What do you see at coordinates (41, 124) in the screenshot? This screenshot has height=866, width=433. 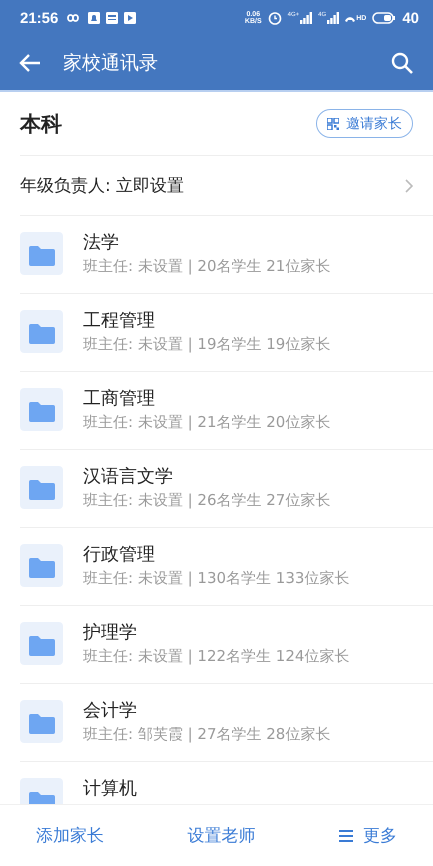 I see `section-title: 本科` at bounding box center [41, 124].